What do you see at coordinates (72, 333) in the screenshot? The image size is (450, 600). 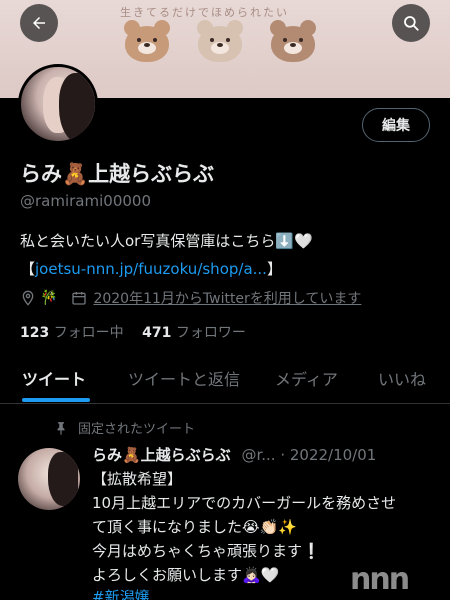 I see `following-link: 123 フォロー中` at bounding box center [72, 333].